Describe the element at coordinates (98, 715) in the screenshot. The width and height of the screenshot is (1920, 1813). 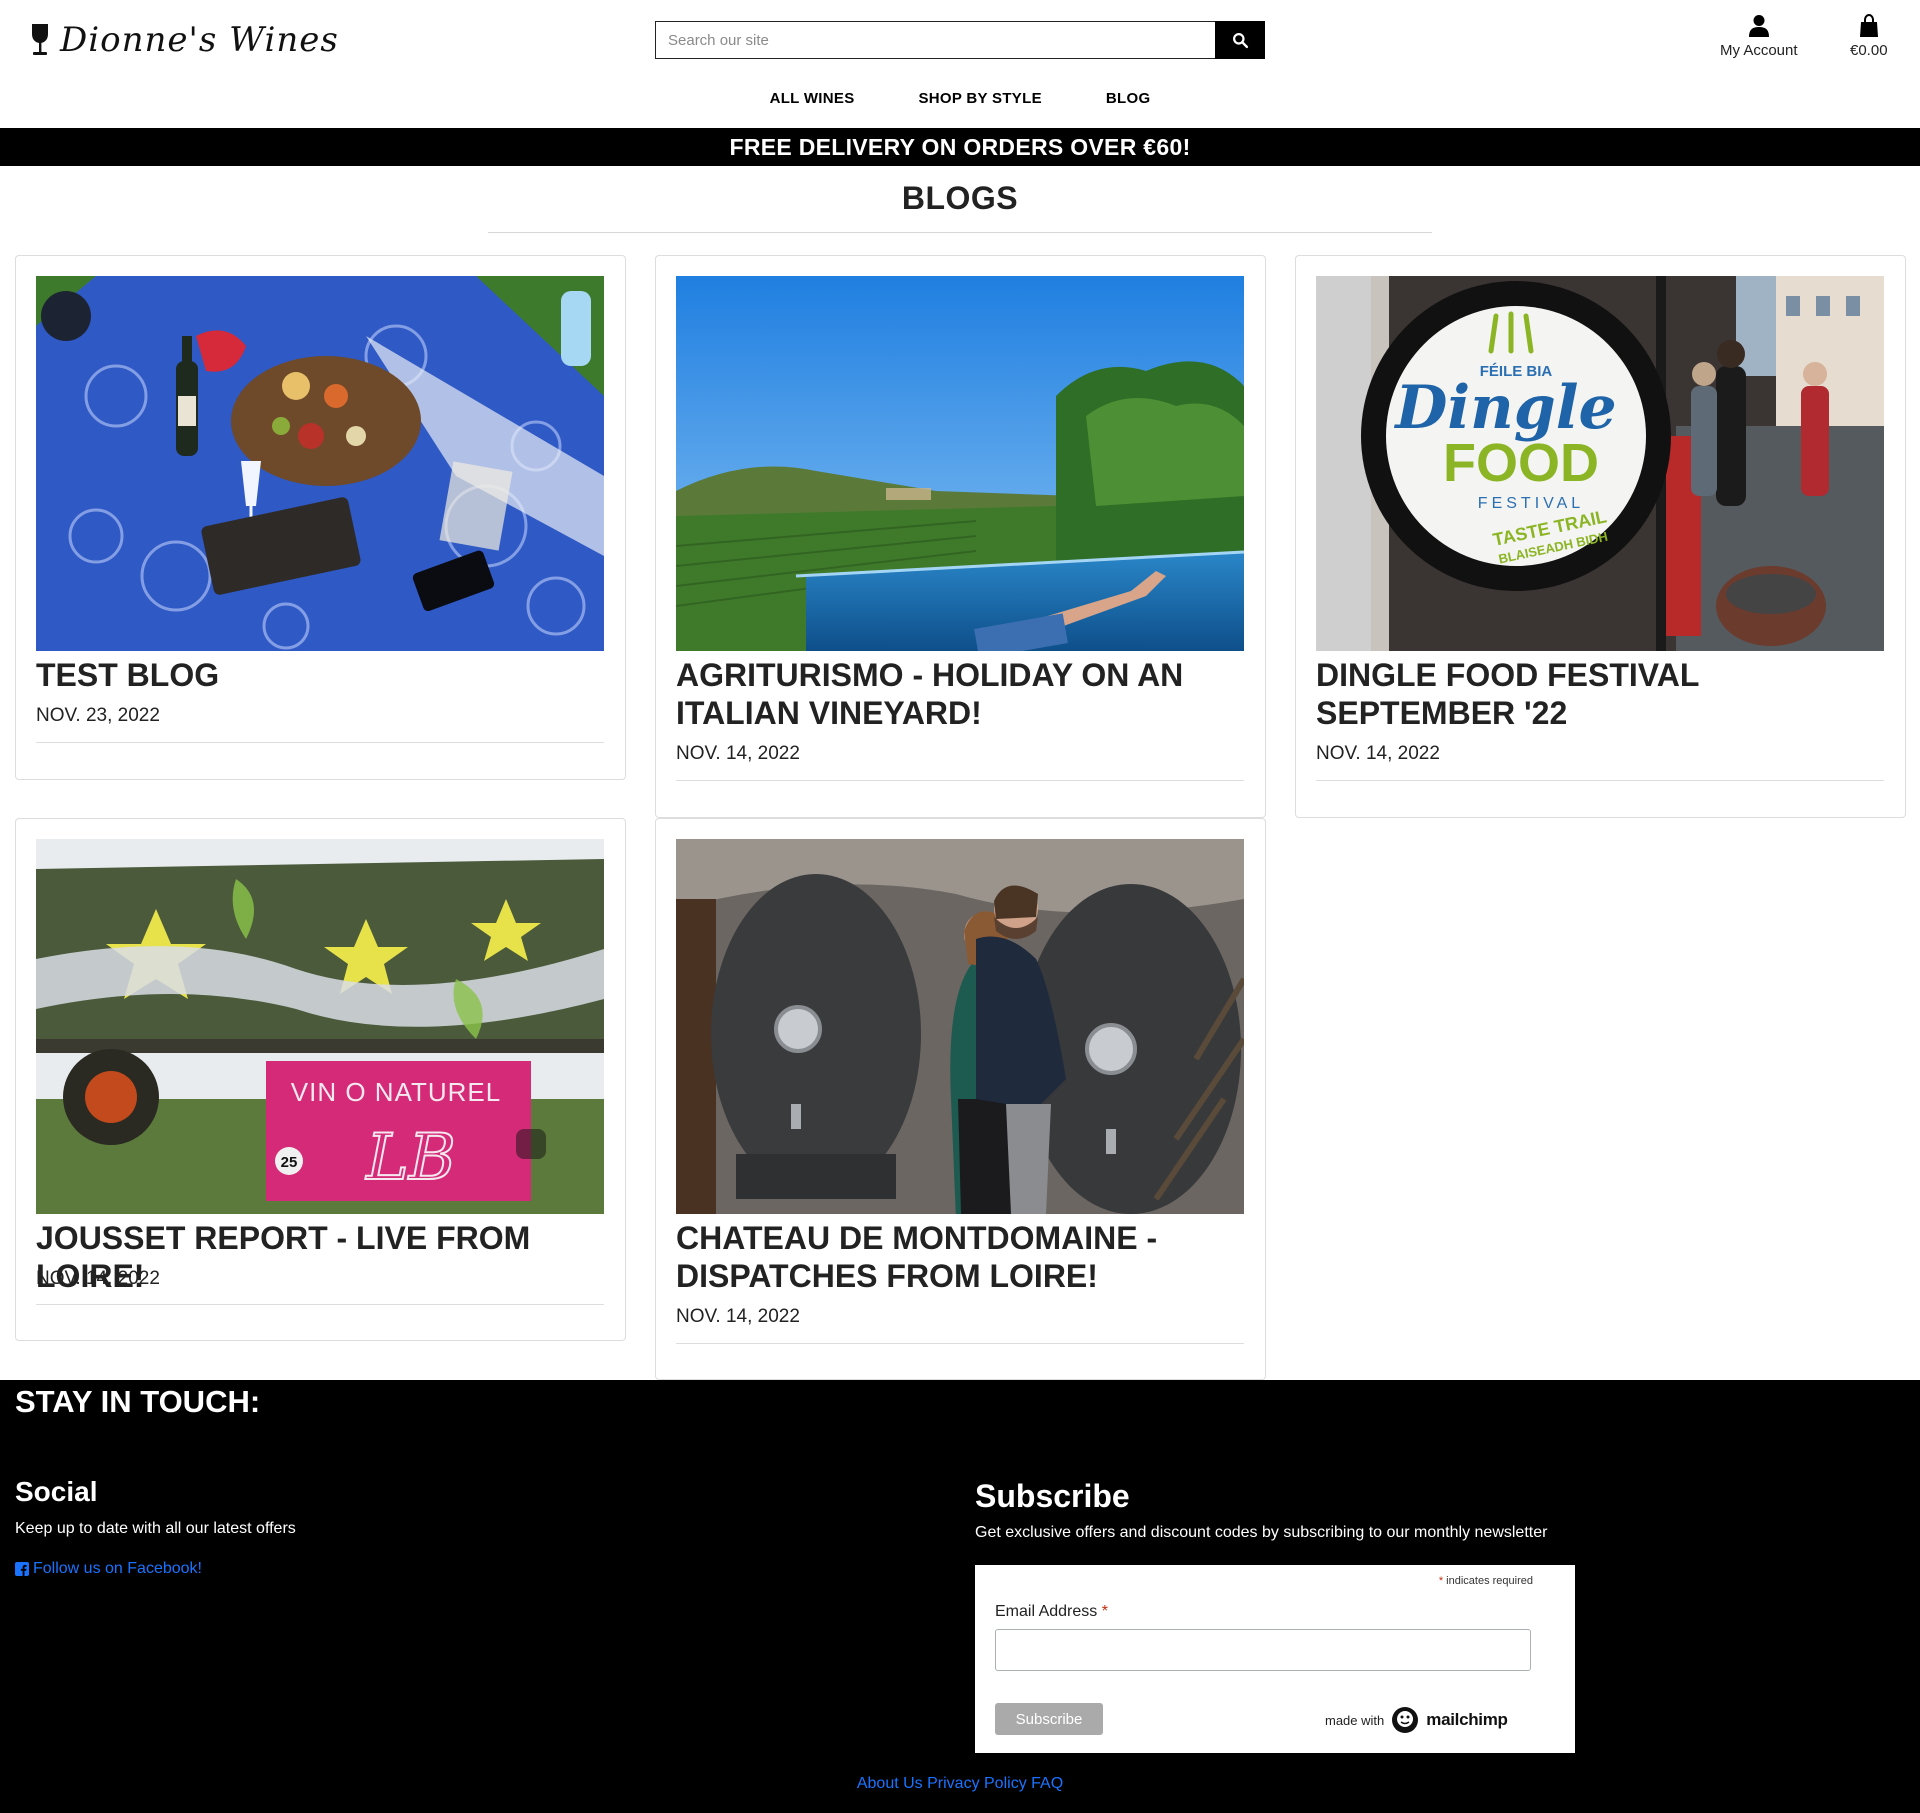
I see `blog-card-date: NOV. 23, 2022` at that location.